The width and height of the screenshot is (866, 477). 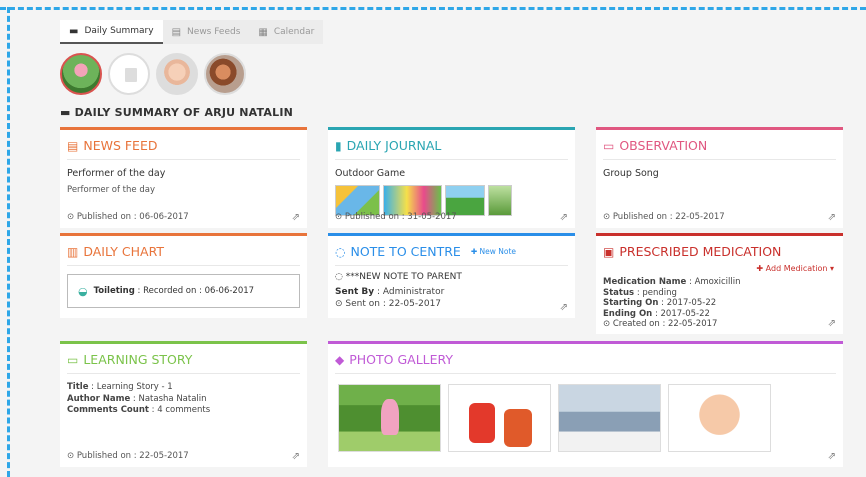 I want to click on chart-entry: ◒ Toileting : Recorded on : 06-06-2017, so click(x=183, y=291).